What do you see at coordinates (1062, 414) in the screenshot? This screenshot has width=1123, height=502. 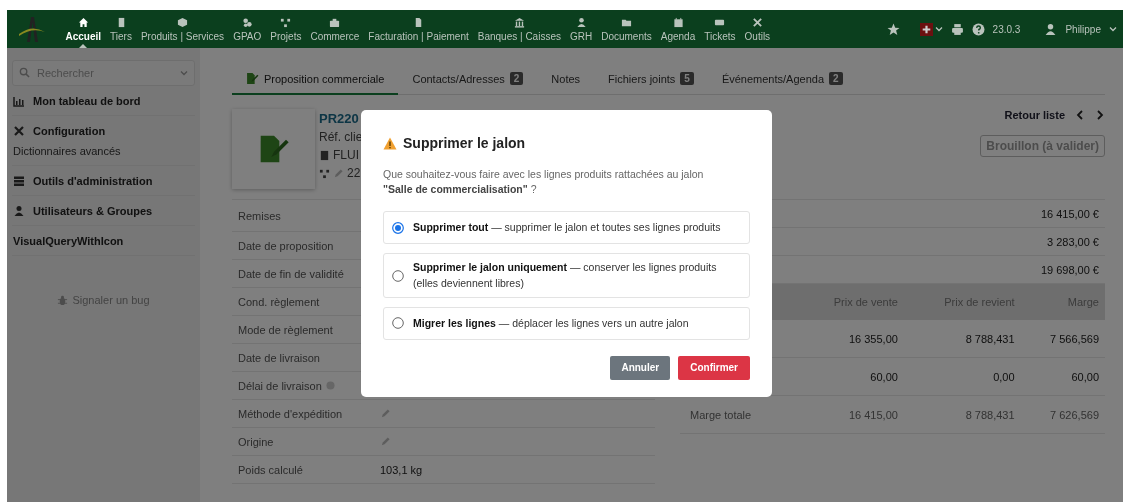 I see `table-cell: 7 626,569` at bounding box center [1062, 414].